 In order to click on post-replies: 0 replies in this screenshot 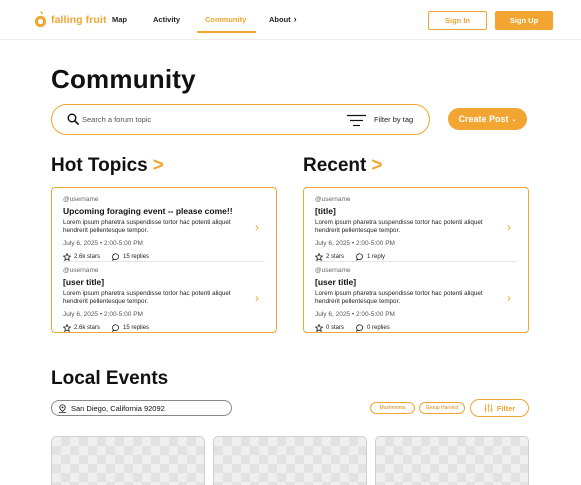, I will do `click(378, 328)`.